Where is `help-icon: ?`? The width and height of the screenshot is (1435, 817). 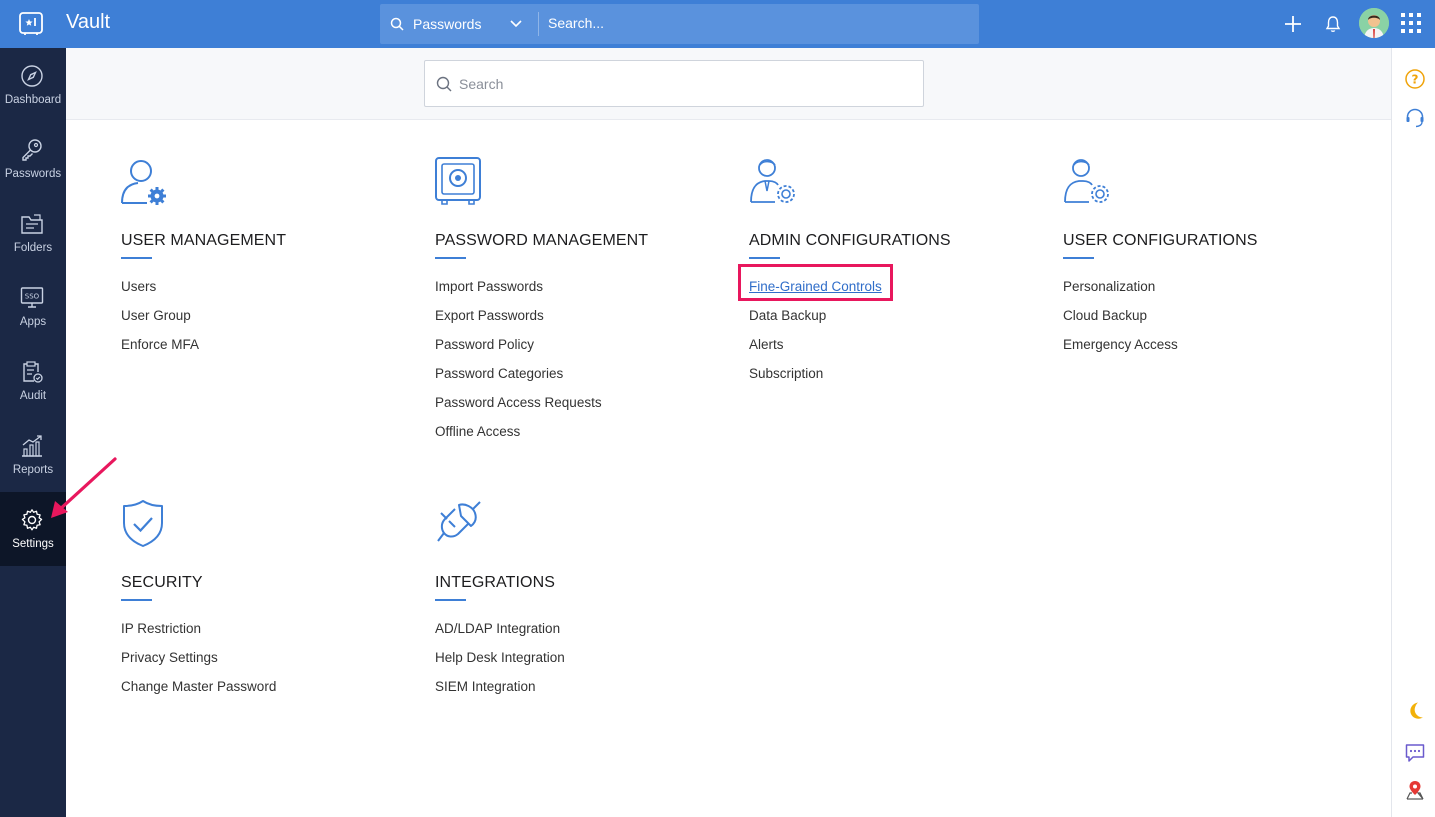
help-icon: ? is located at coordinates (1415, 79).